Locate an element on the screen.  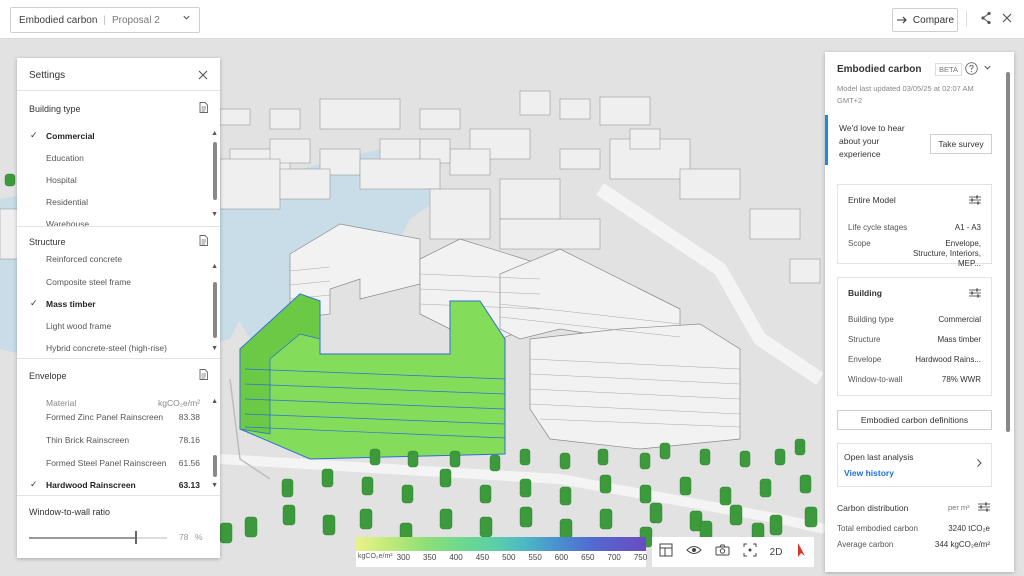
kv-key: Structure is located at coordinates (864, 339).